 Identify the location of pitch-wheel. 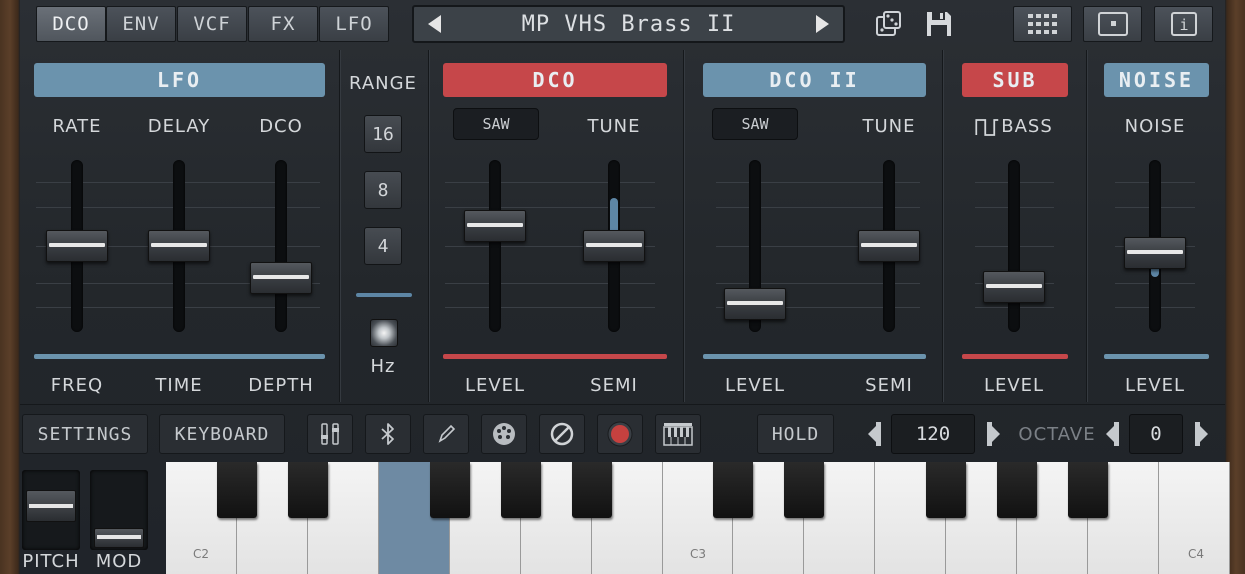
(51, 510).